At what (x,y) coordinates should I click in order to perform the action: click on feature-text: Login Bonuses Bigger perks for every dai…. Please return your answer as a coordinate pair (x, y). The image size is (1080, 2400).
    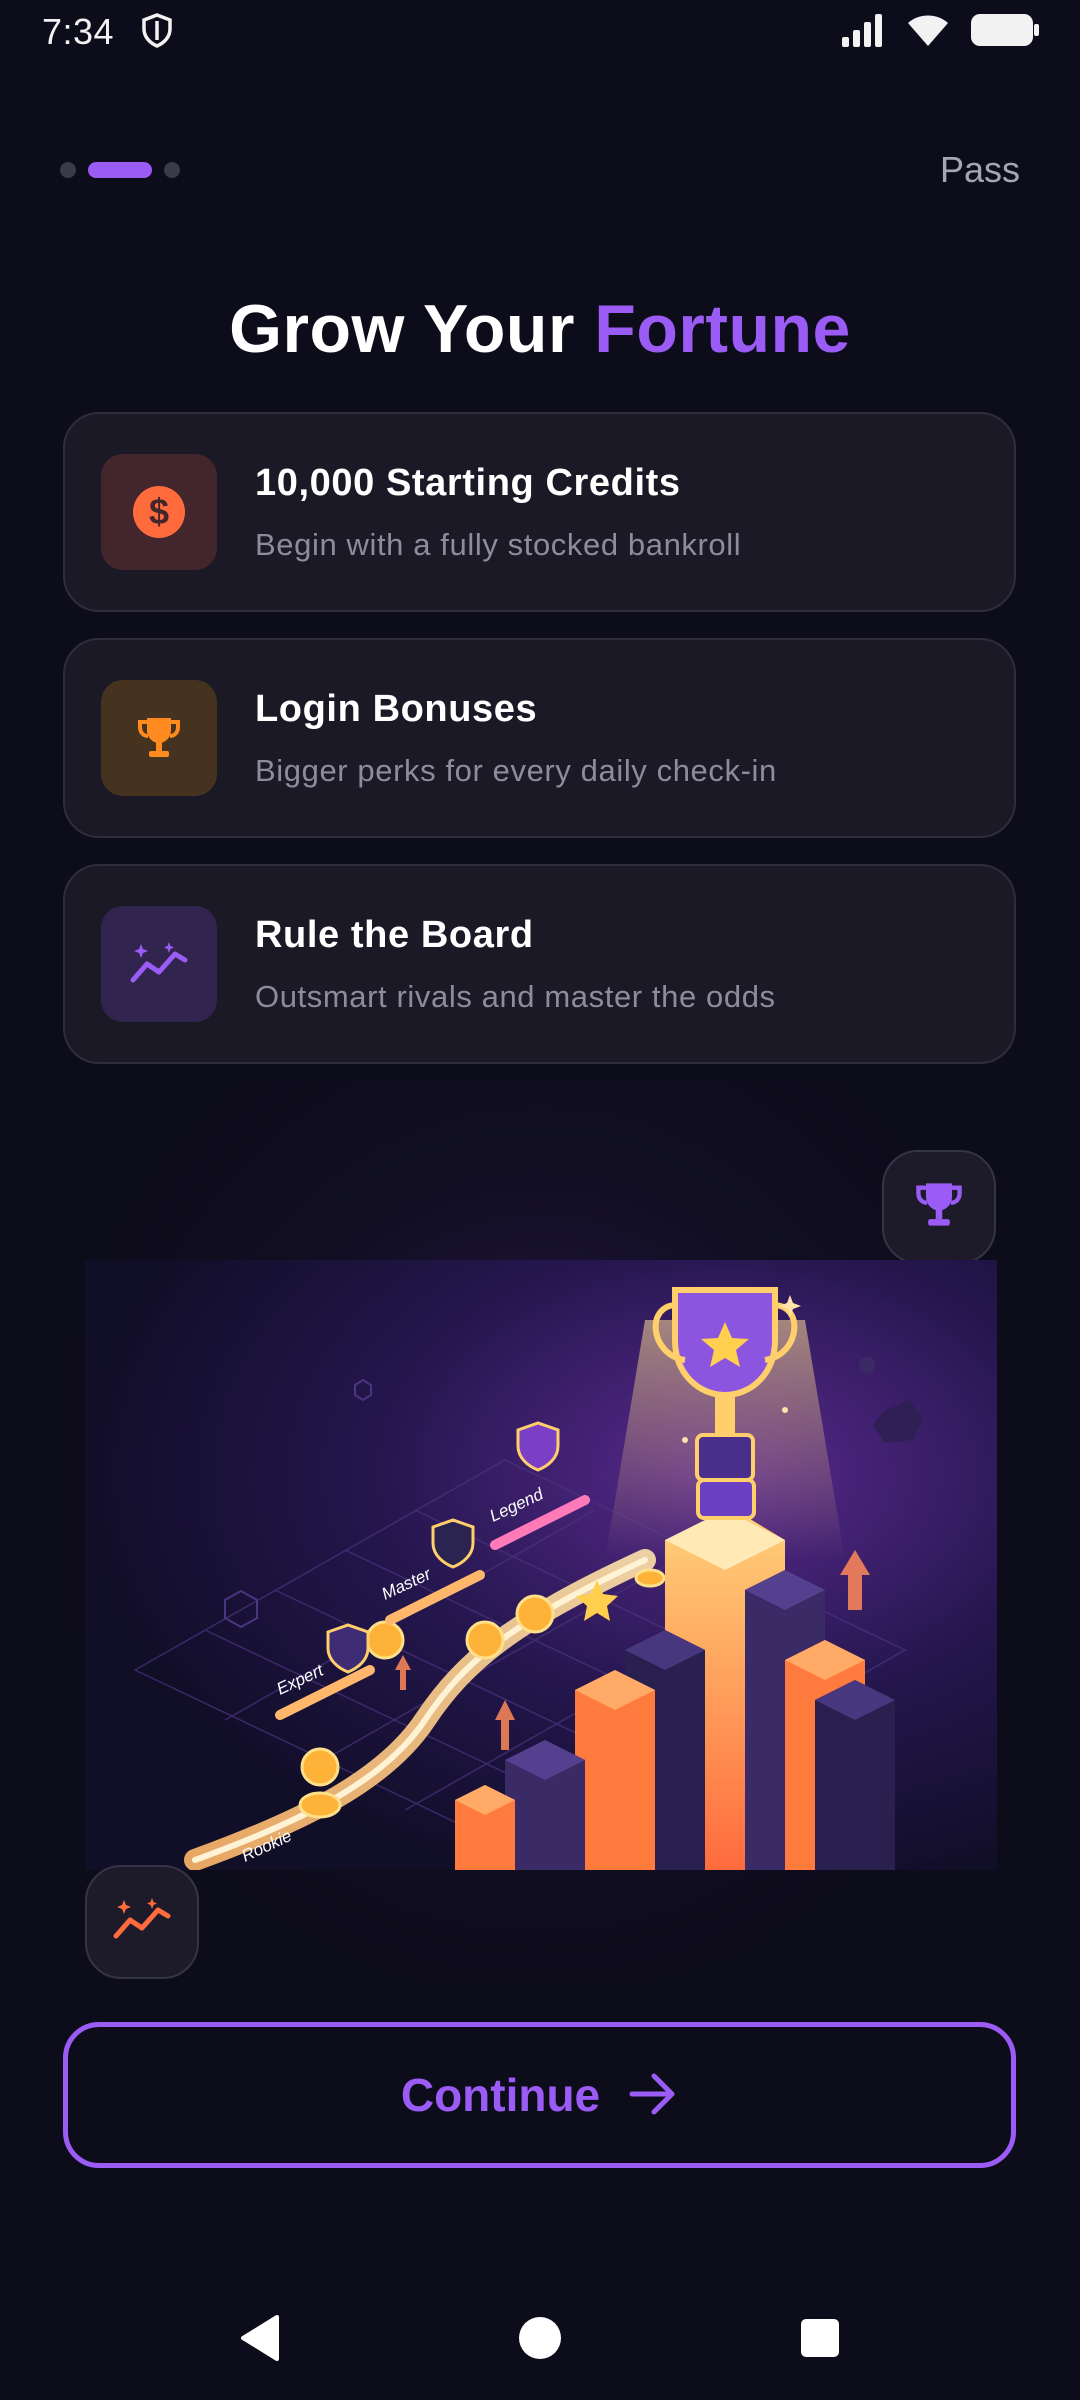
    Looking at the image, I should click on (516, 738).